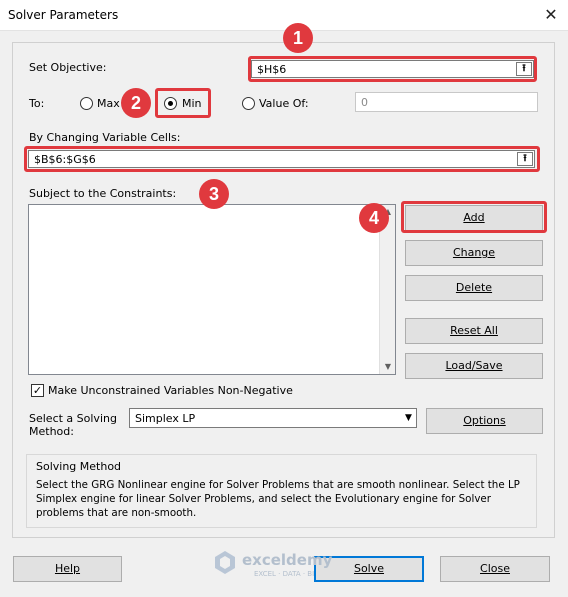  I want to click on method-select: Simplex LP ▼, so click(273, 418).